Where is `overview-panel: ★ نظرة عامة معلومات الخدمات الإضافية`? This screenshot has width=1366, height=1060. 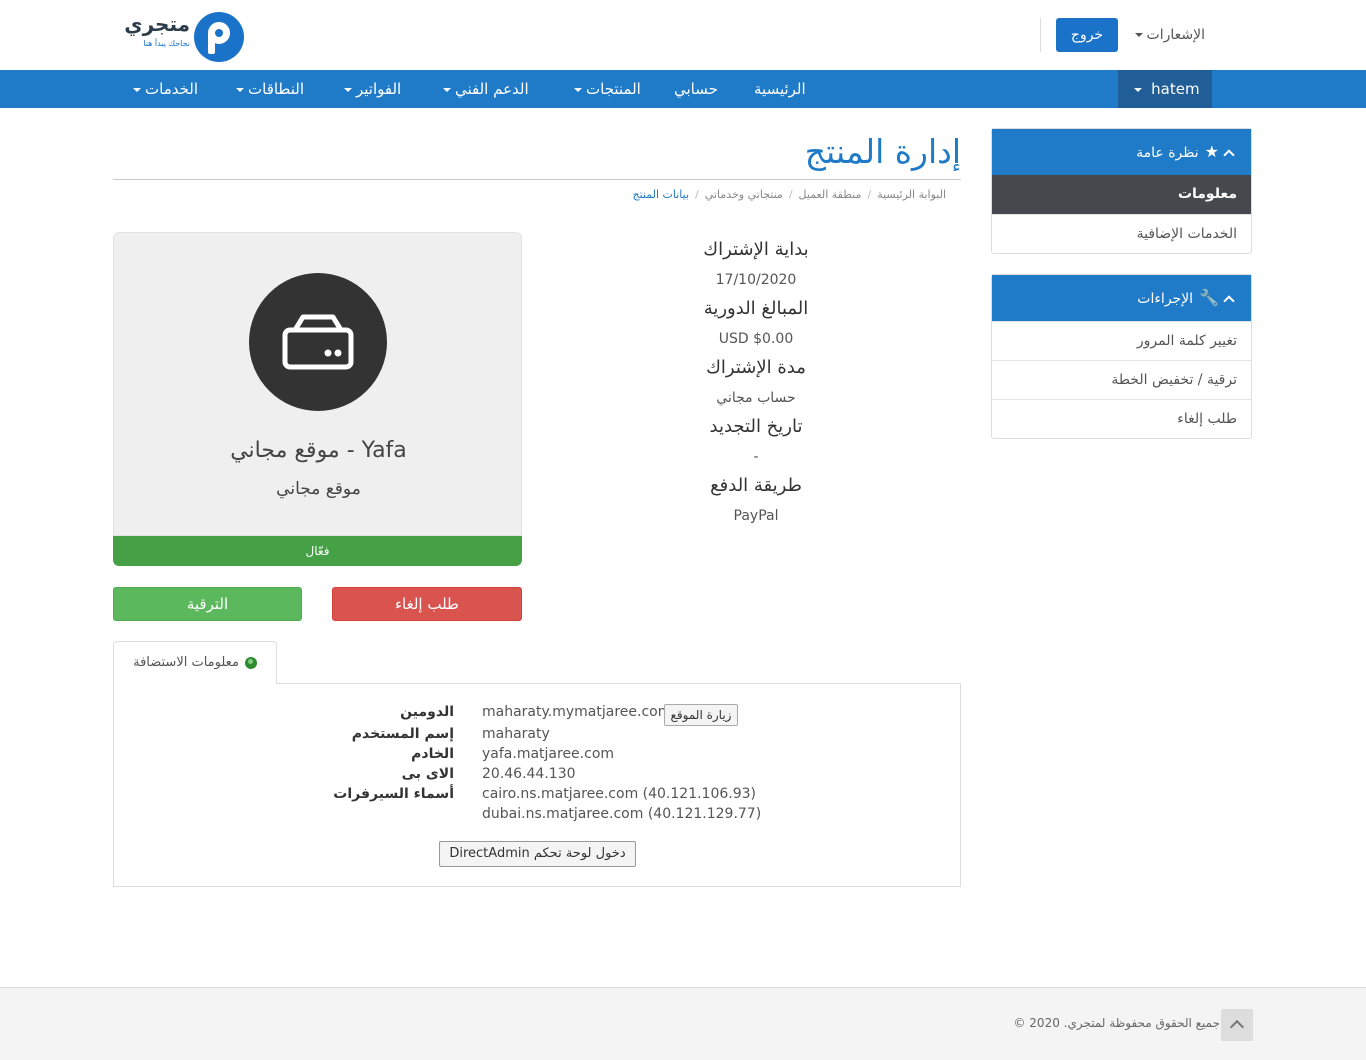 overview-panel: ★ نظرة عامة معلومات الخدمات الإضافية is located at coordinates (1121, 191).